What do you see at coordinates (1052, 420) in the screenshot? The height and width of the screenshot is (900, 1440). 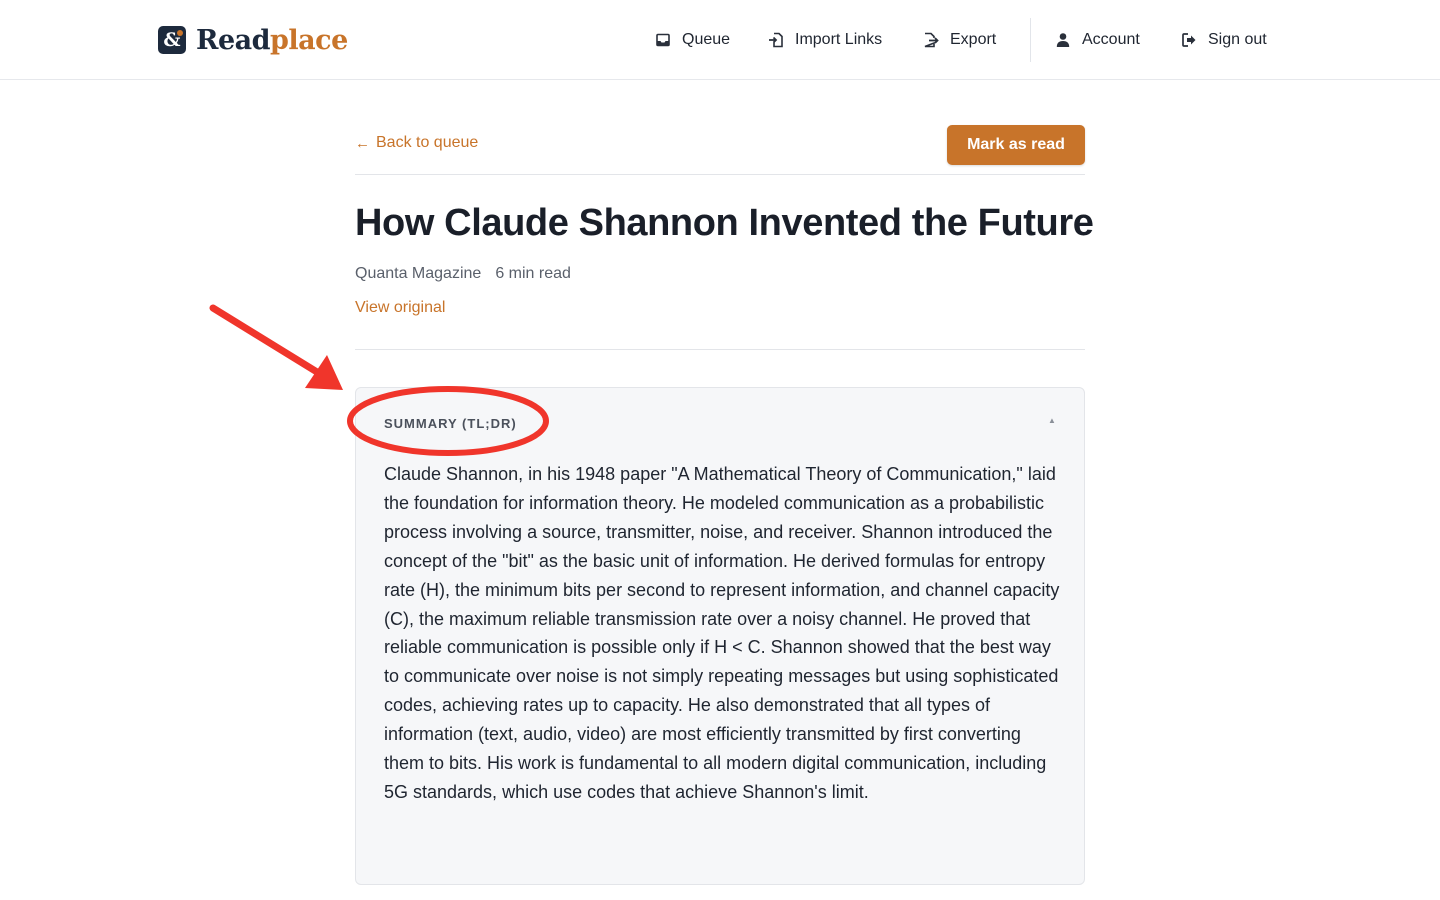 I see `collapse-toggle-icon: ▲` at bounding box center [1052, 420].